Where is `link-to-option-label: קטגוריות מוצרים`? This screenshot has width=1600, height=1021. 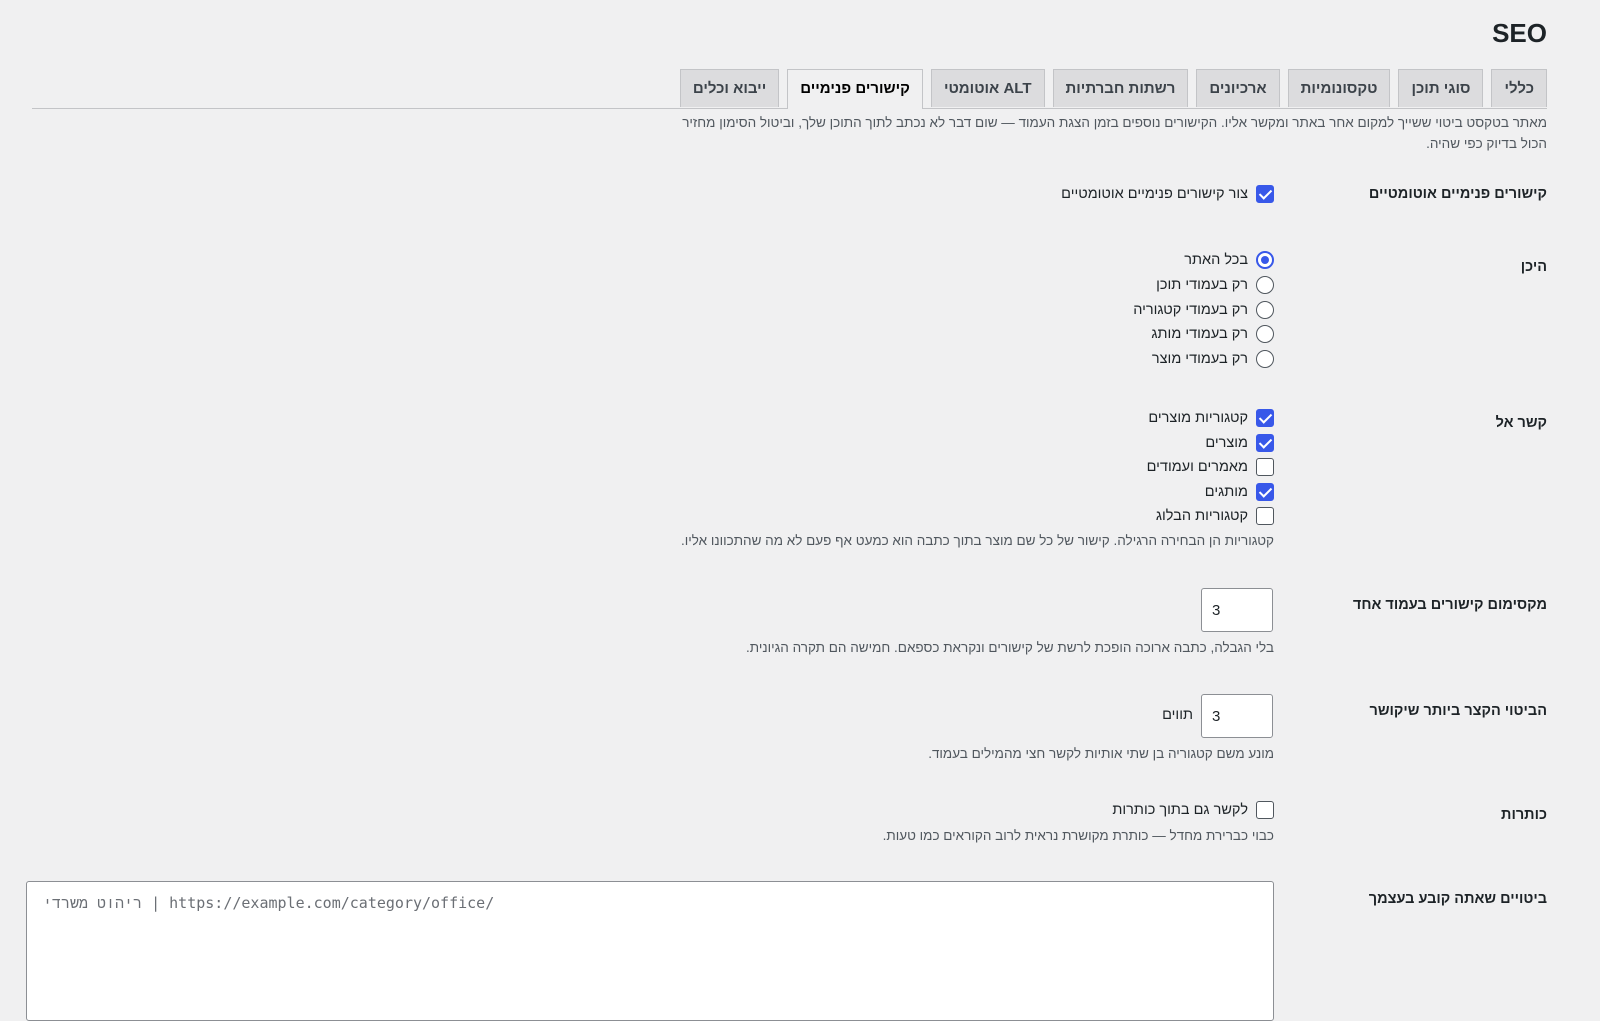
link-to-option-label: קטגוריות מוצרים is located at coordinates (1198, 418).